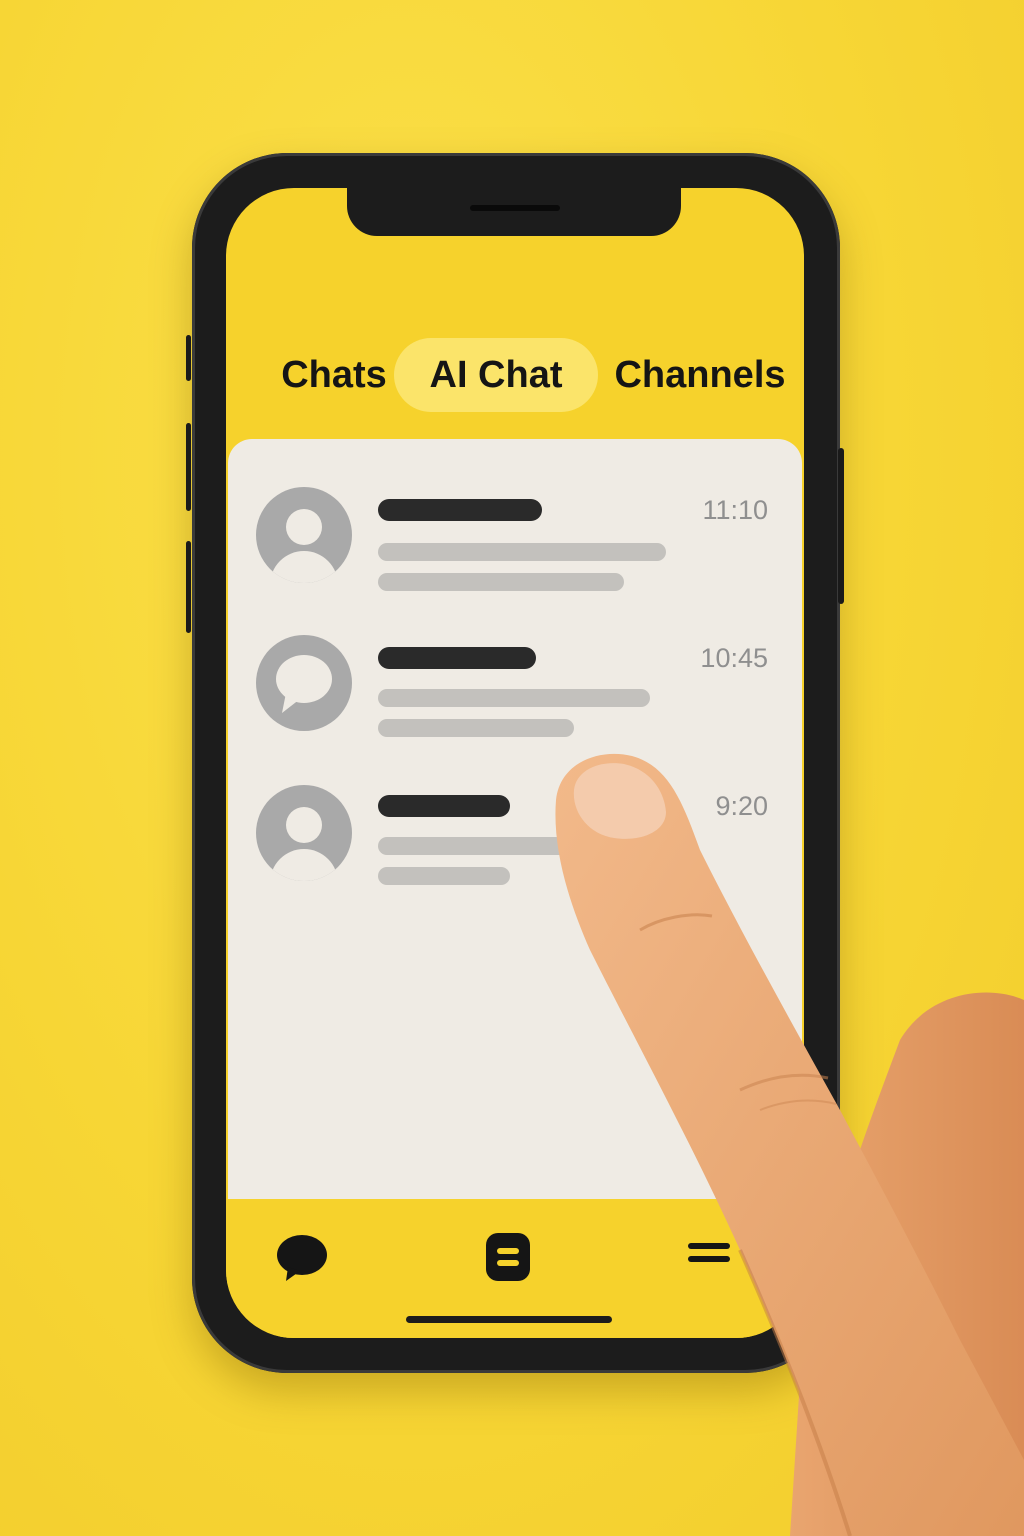 The height and width of the screenshot is (1536, 1024). Describe the element at coordinates (741, 806) in the screenshot. I see `message-time: 9:20` at that location.